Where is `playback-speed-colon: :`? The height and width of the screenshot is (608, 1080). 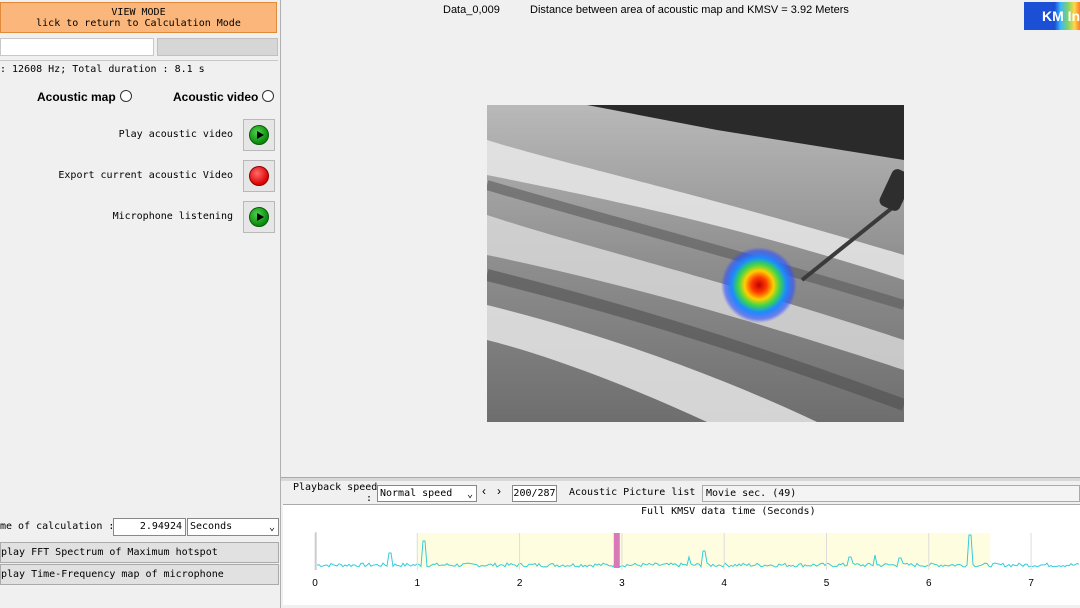
playback-speed-colon: : is located at coordinates (369, 498).